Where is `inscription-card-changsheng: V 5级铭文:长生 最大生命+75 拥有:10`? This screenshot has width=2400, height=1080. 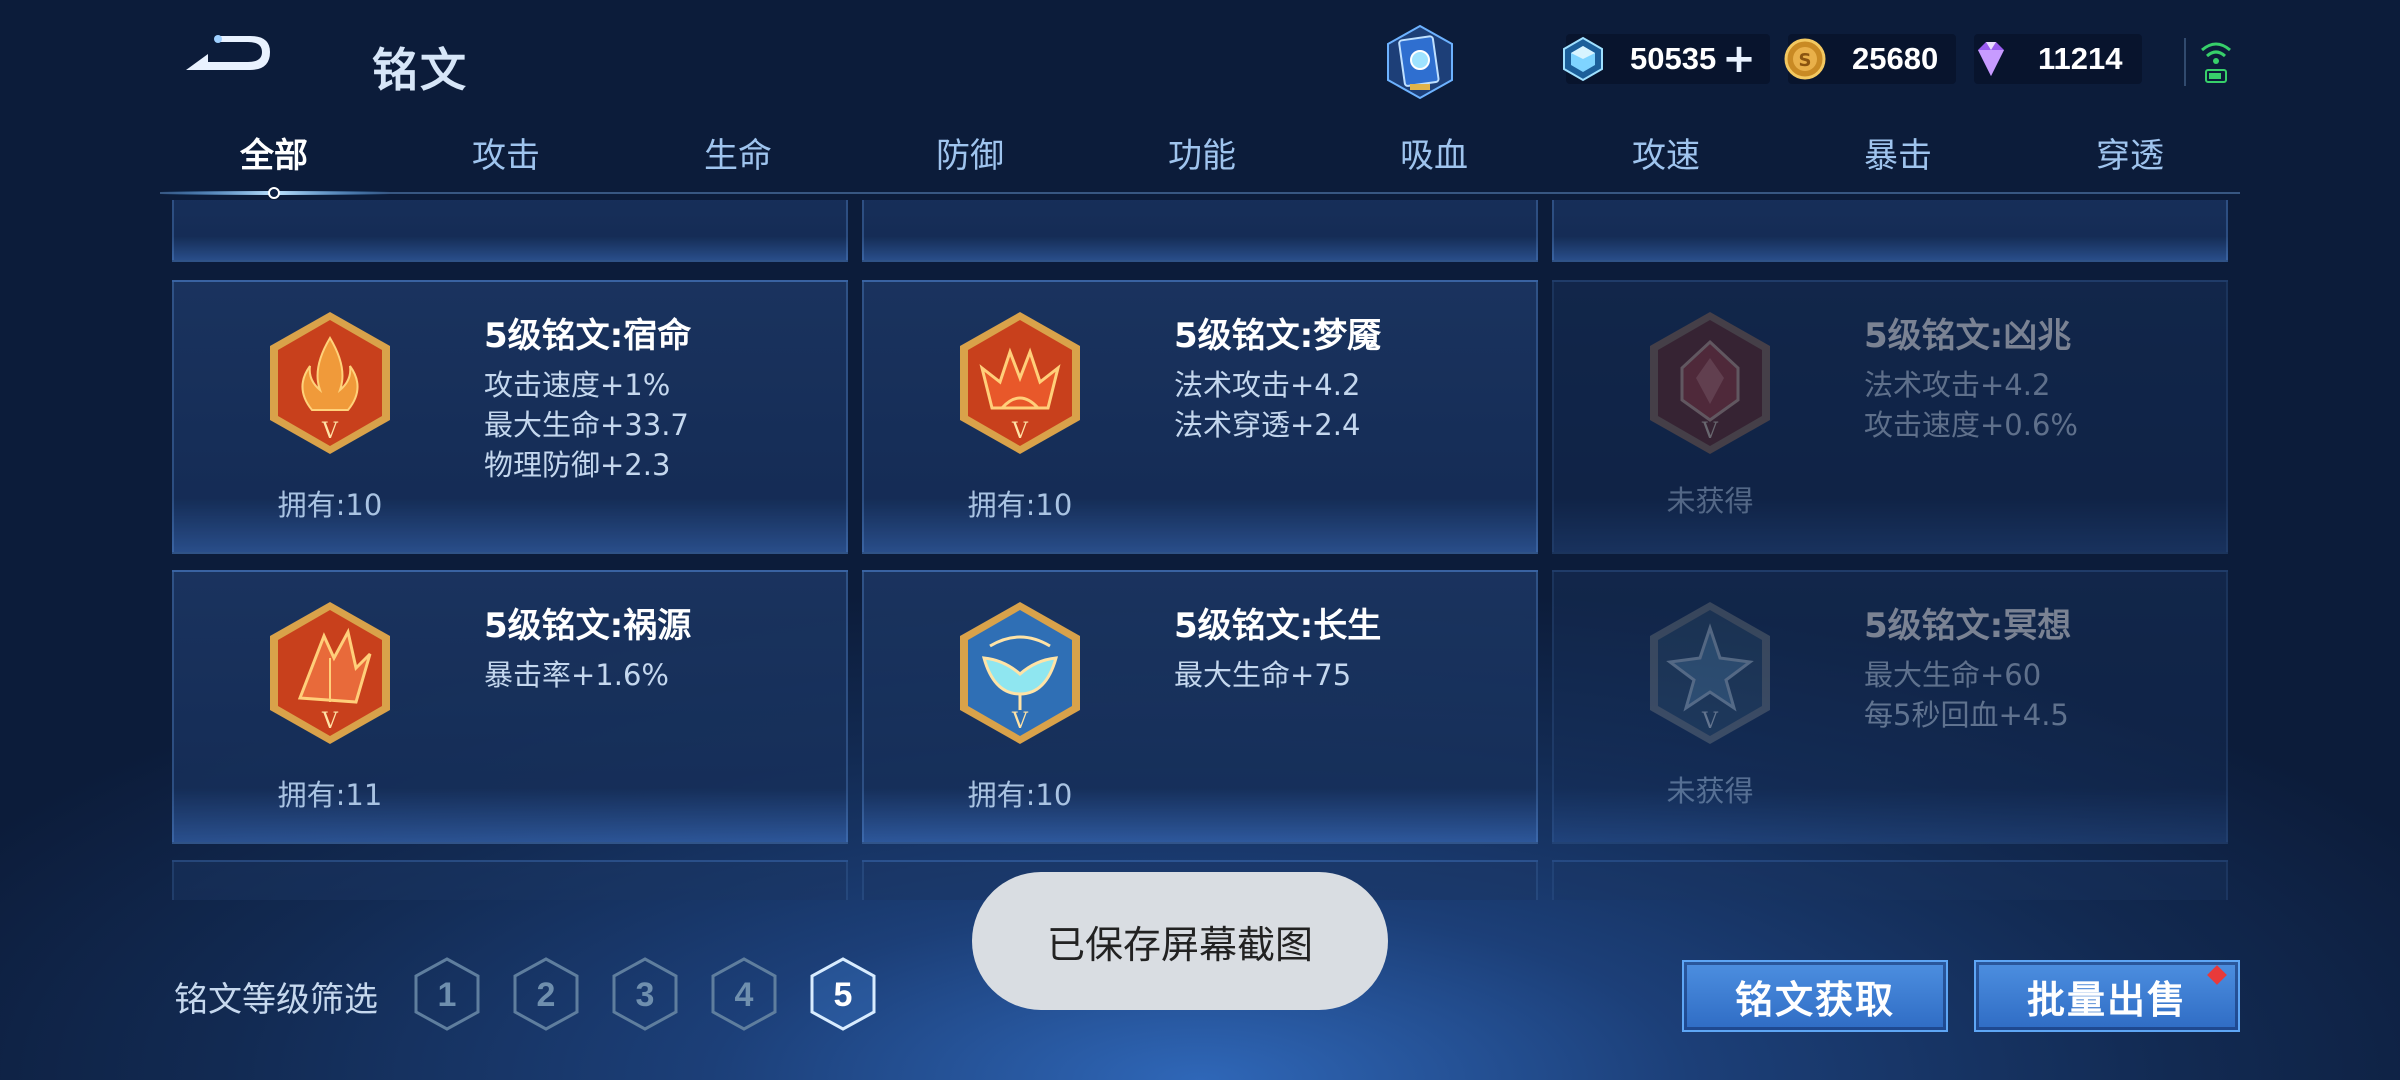 inscription-card-changsheng: V 5级铭文:长生 最大生命+75 拥有:10 is located at coordinates (1200, 707).